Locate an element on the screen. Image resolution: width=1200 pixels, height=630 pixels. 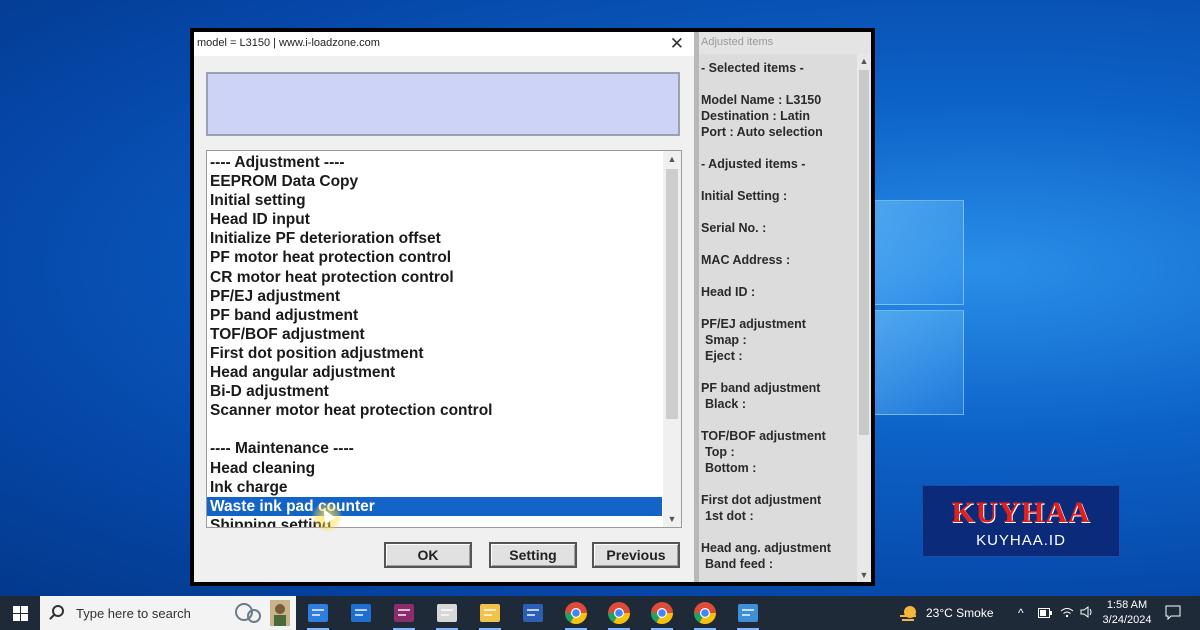
adjusted-item-line: Destination : Latin is located at coordinates (756, 116).